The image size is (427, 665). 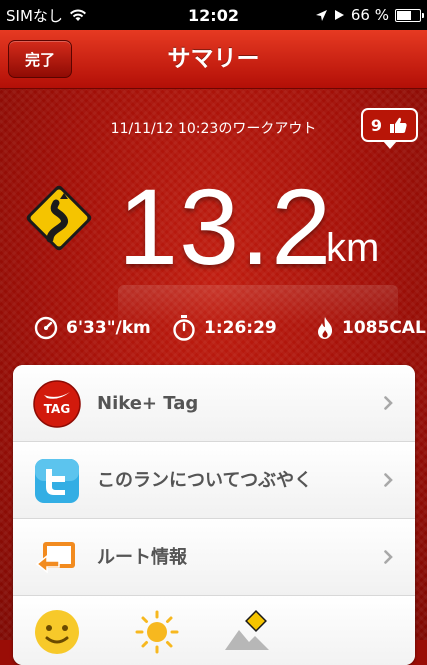 I want to click on list-item-label: このランについてつぶやく, so click(x=205, y=480).